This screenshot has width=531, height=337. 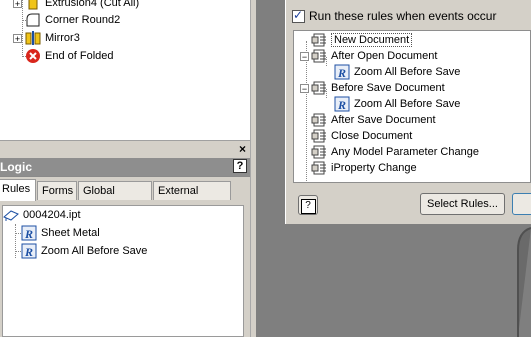 What do you see at coordinates (62, 38) in the screenshot?
I see `tree-item-label: Mirror3` at bounding box center [62, 38].